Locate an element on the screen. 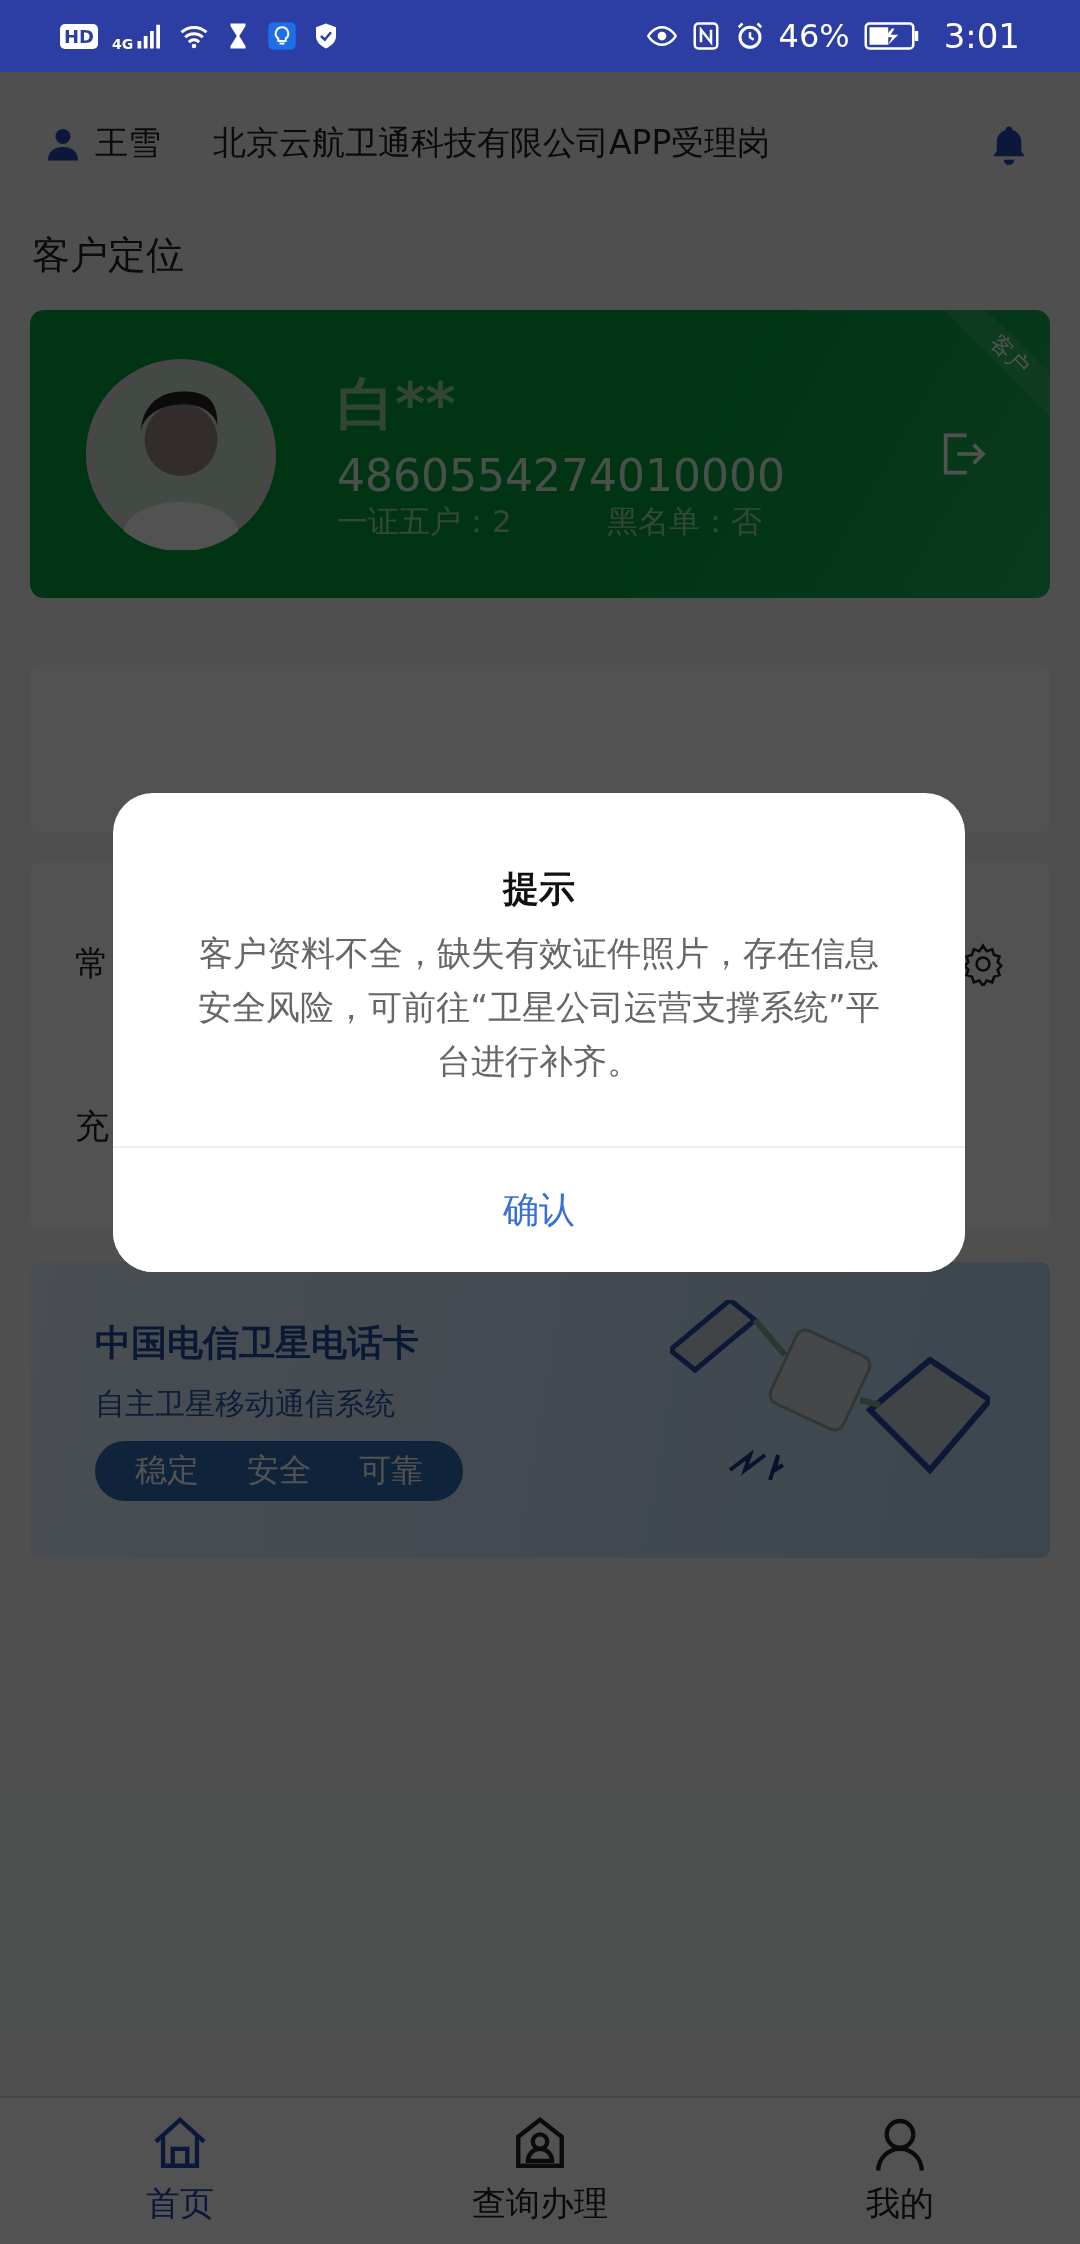 The height and width of the screenshot is (2244, 1080). feature-label: 安全 is located at coordinates (279, 1470).